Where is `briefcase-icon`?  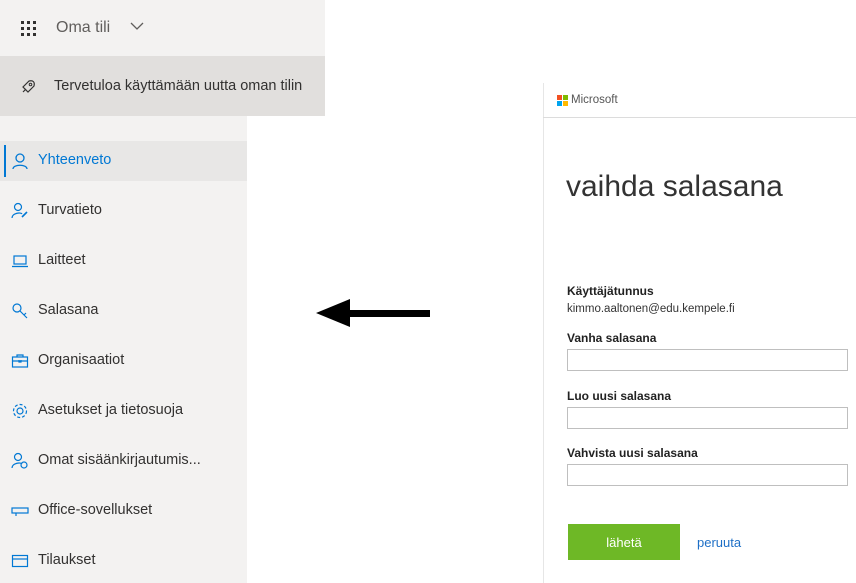 briefcase-icon is located at coordinates (20, 361).